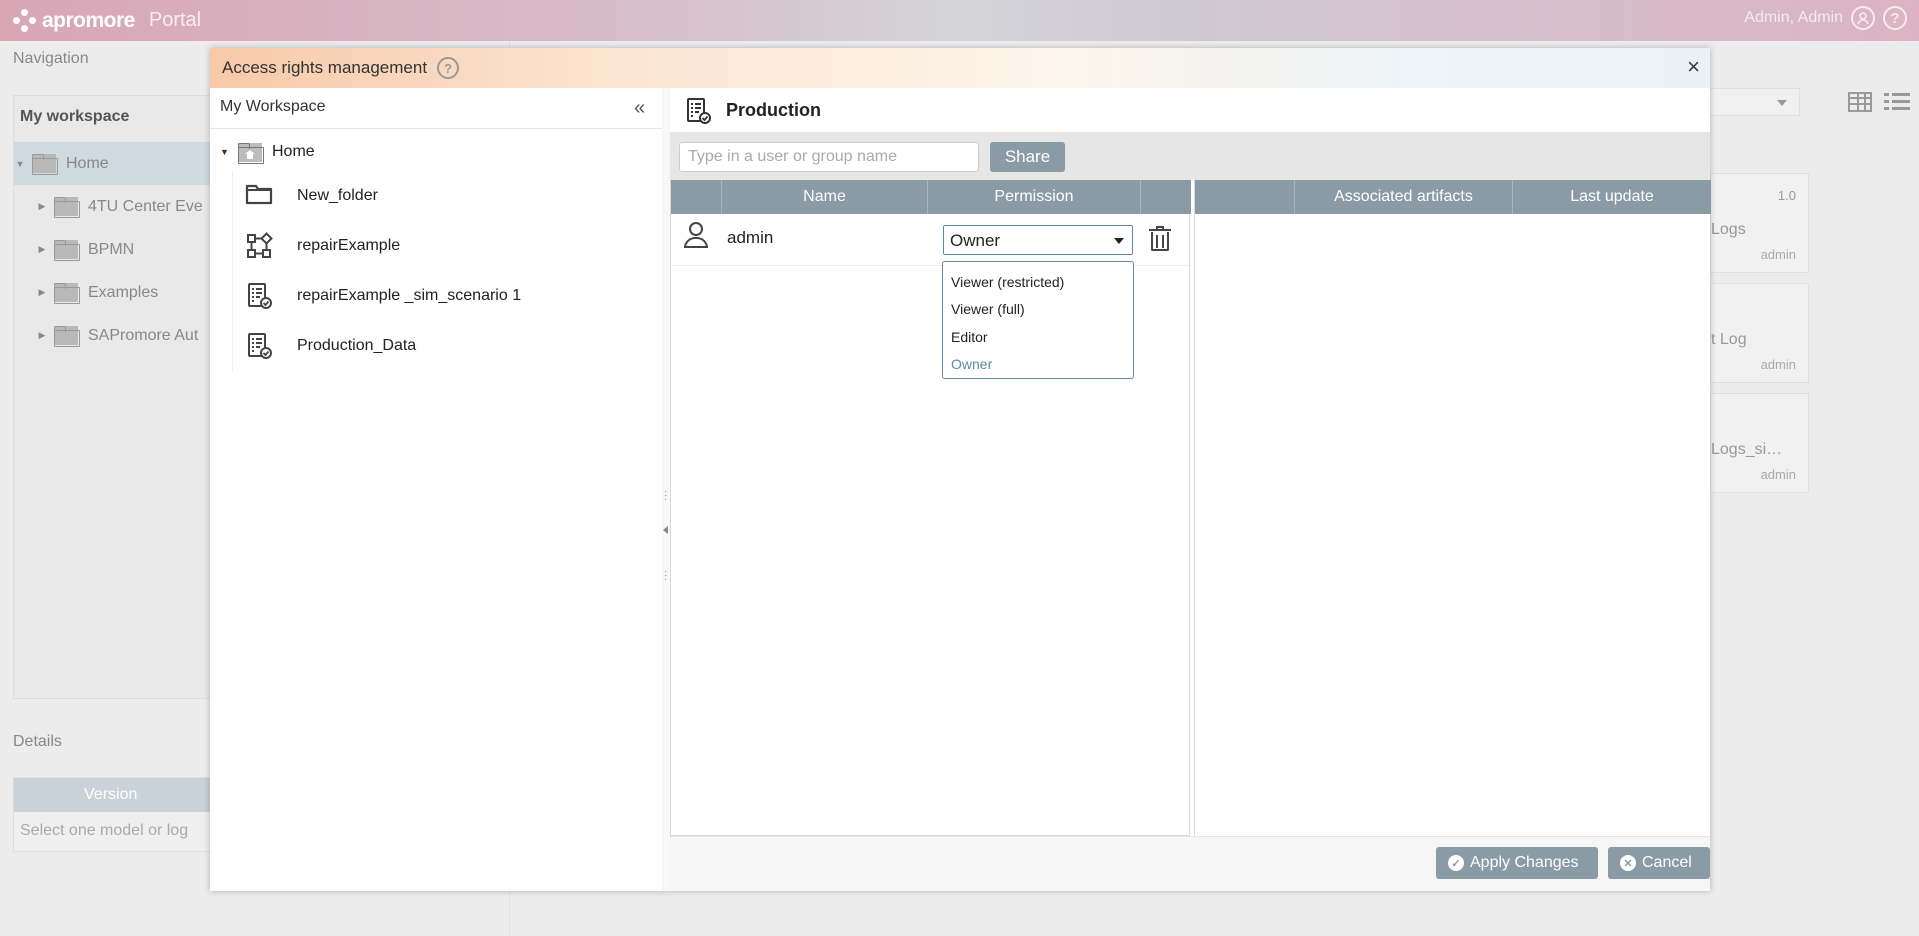 Image resolution: width=1919 pixels, height=936 pixels. Describe the element at coordinates (1897, 102) in the screenshot. I see `list-view-icon` at that location.